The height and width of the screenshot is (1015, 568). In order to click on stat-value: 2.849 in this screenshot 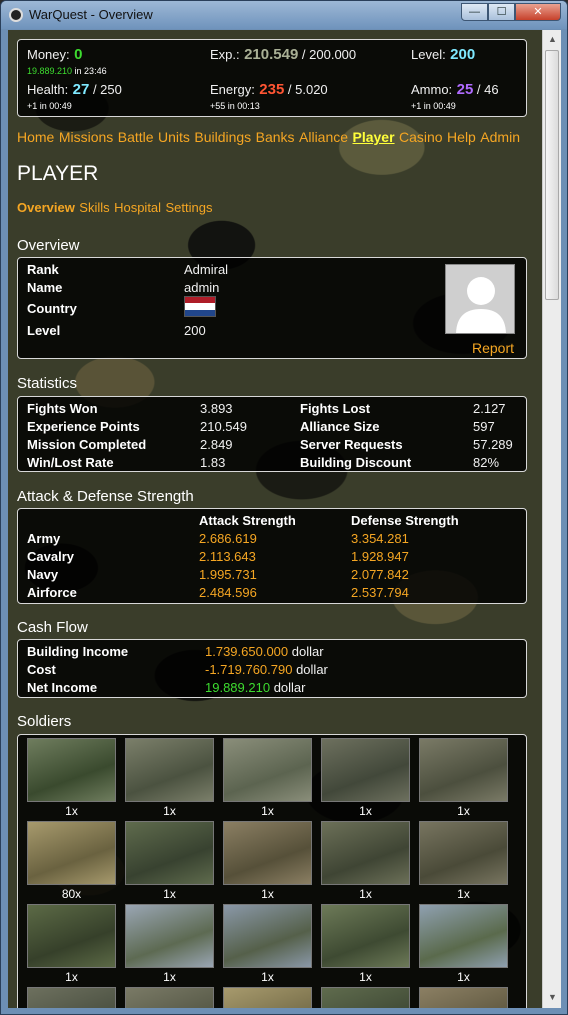, I will do `click(216, 444)`.